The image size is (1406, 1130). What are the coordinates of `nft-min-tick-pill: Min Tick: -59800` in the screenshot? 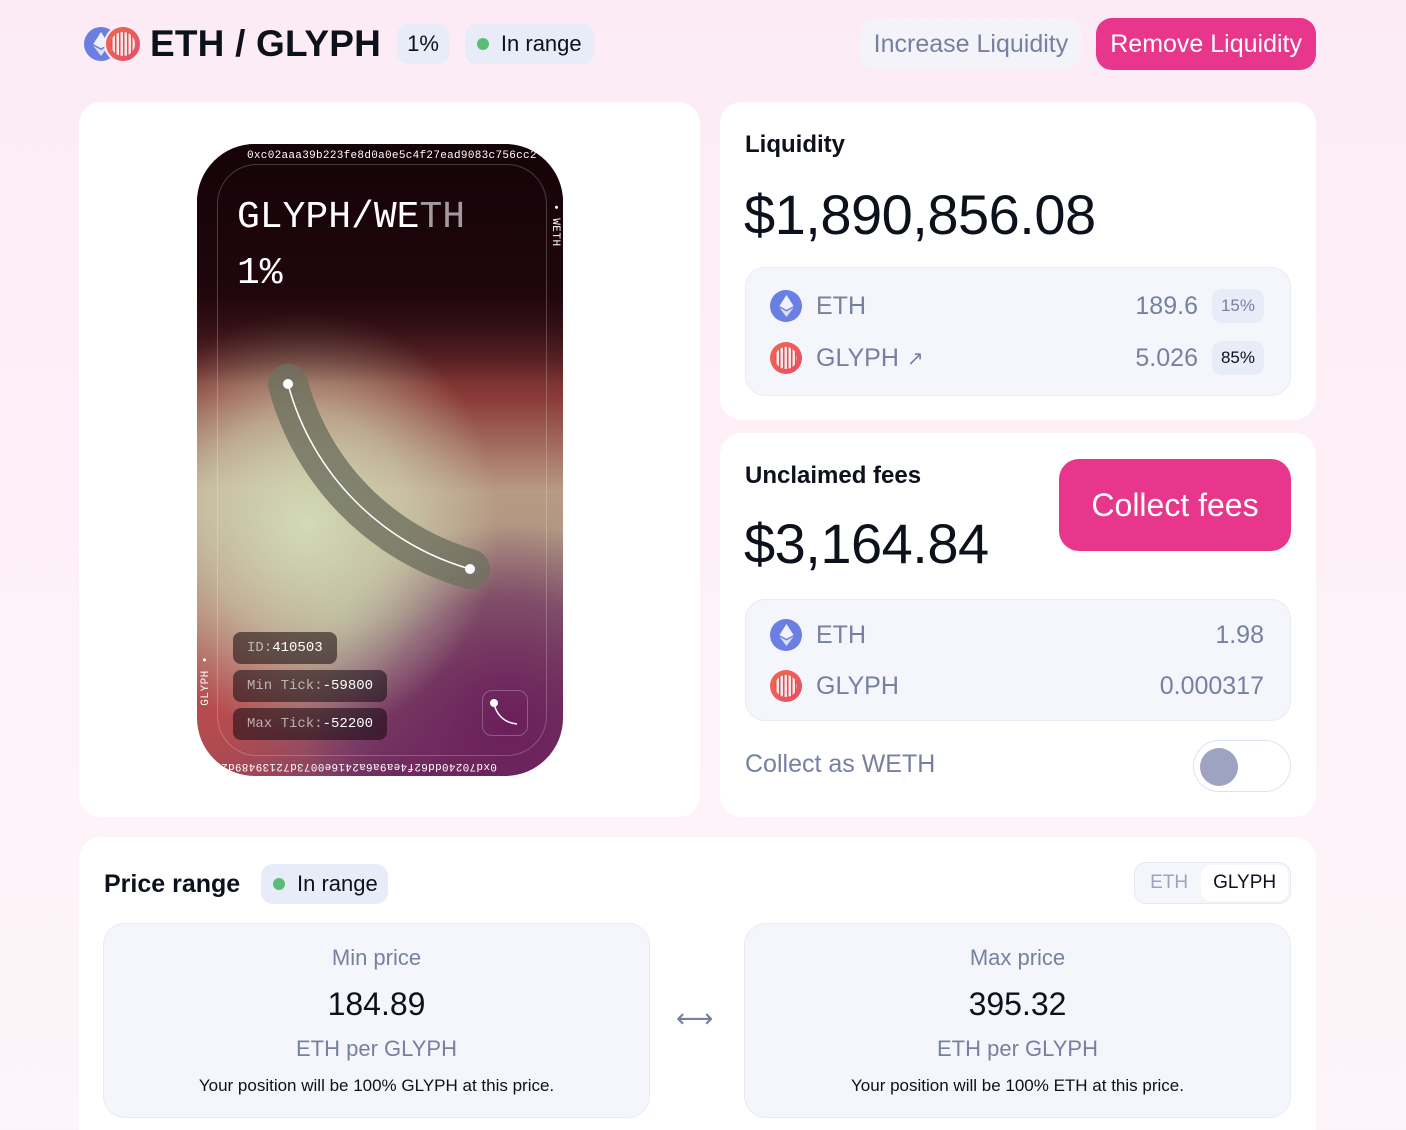 It's located at (310, 686).